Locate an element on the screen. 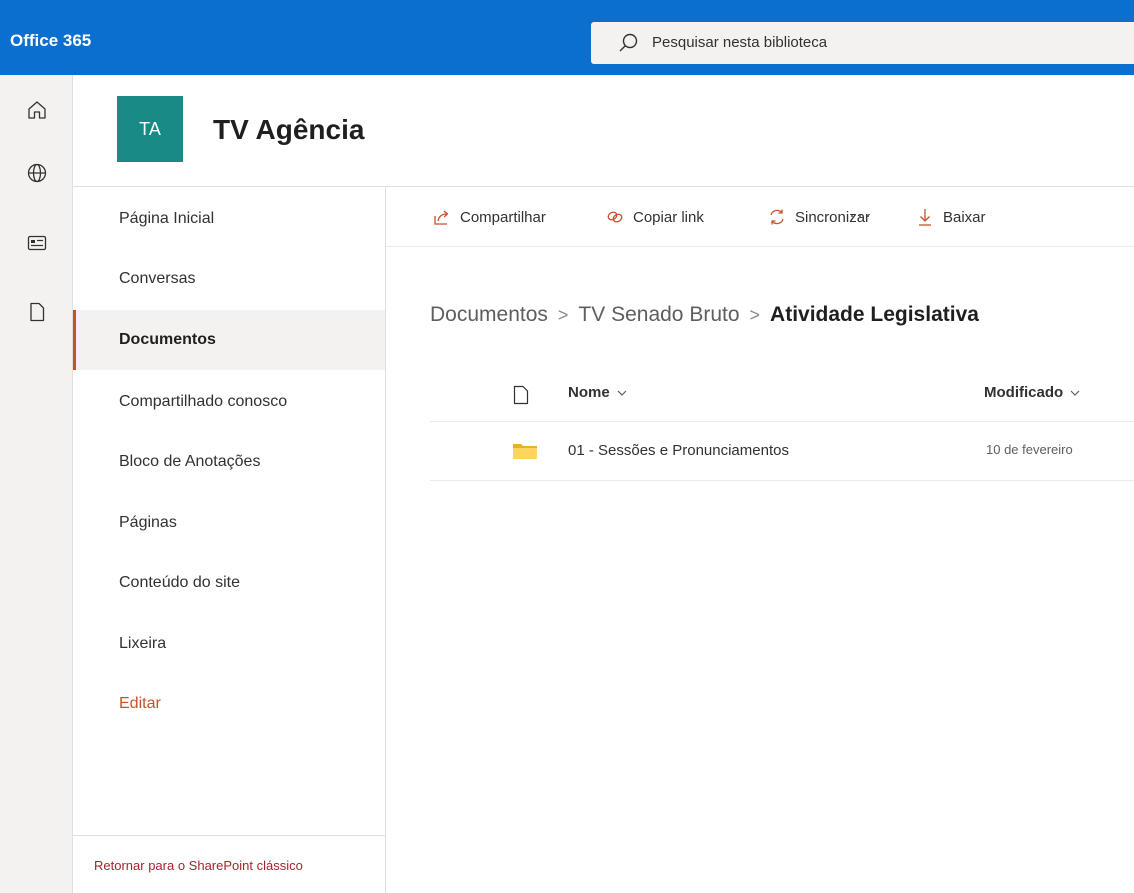 The height and width of the screenshot is (893, 1134). column-modified-label: Modificado is located at coordinates (1024, 392).